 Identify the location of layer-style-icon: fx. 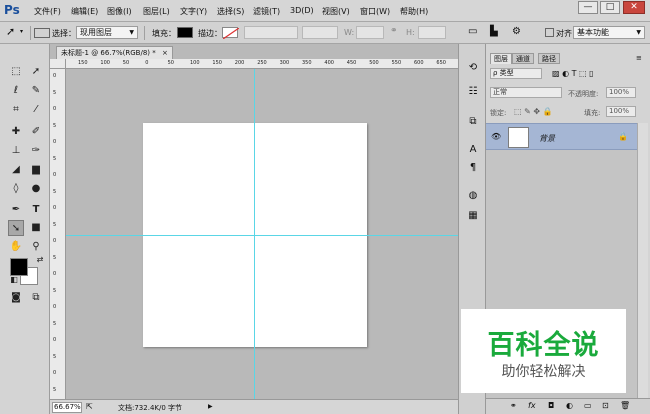
(532, 405).